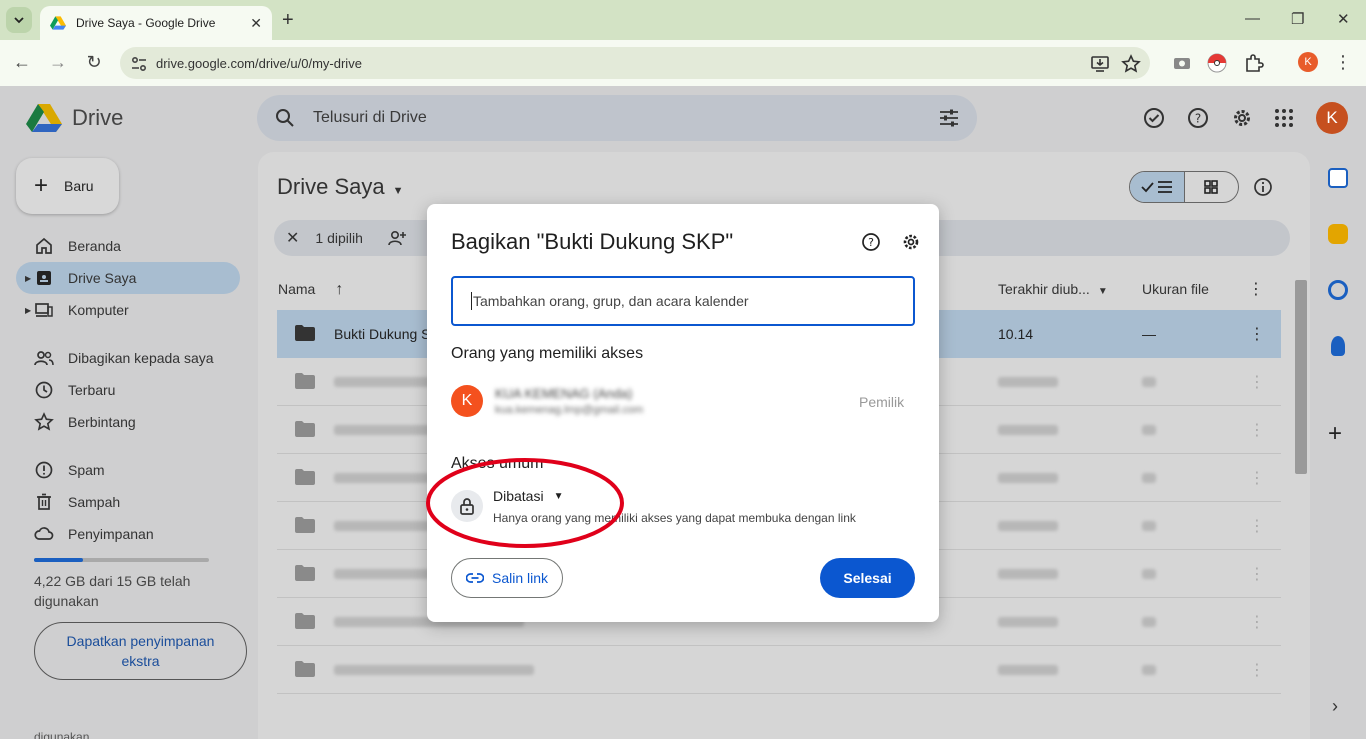  I want to click on column-header-size: Ukuran file, so click(1175, 289).